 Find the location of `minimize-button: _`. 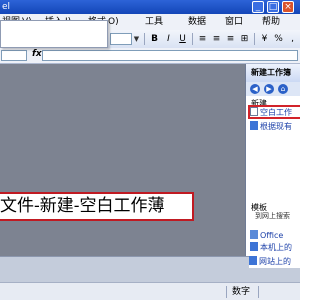

minimize-button: _ is located at coordinates (258, 7).